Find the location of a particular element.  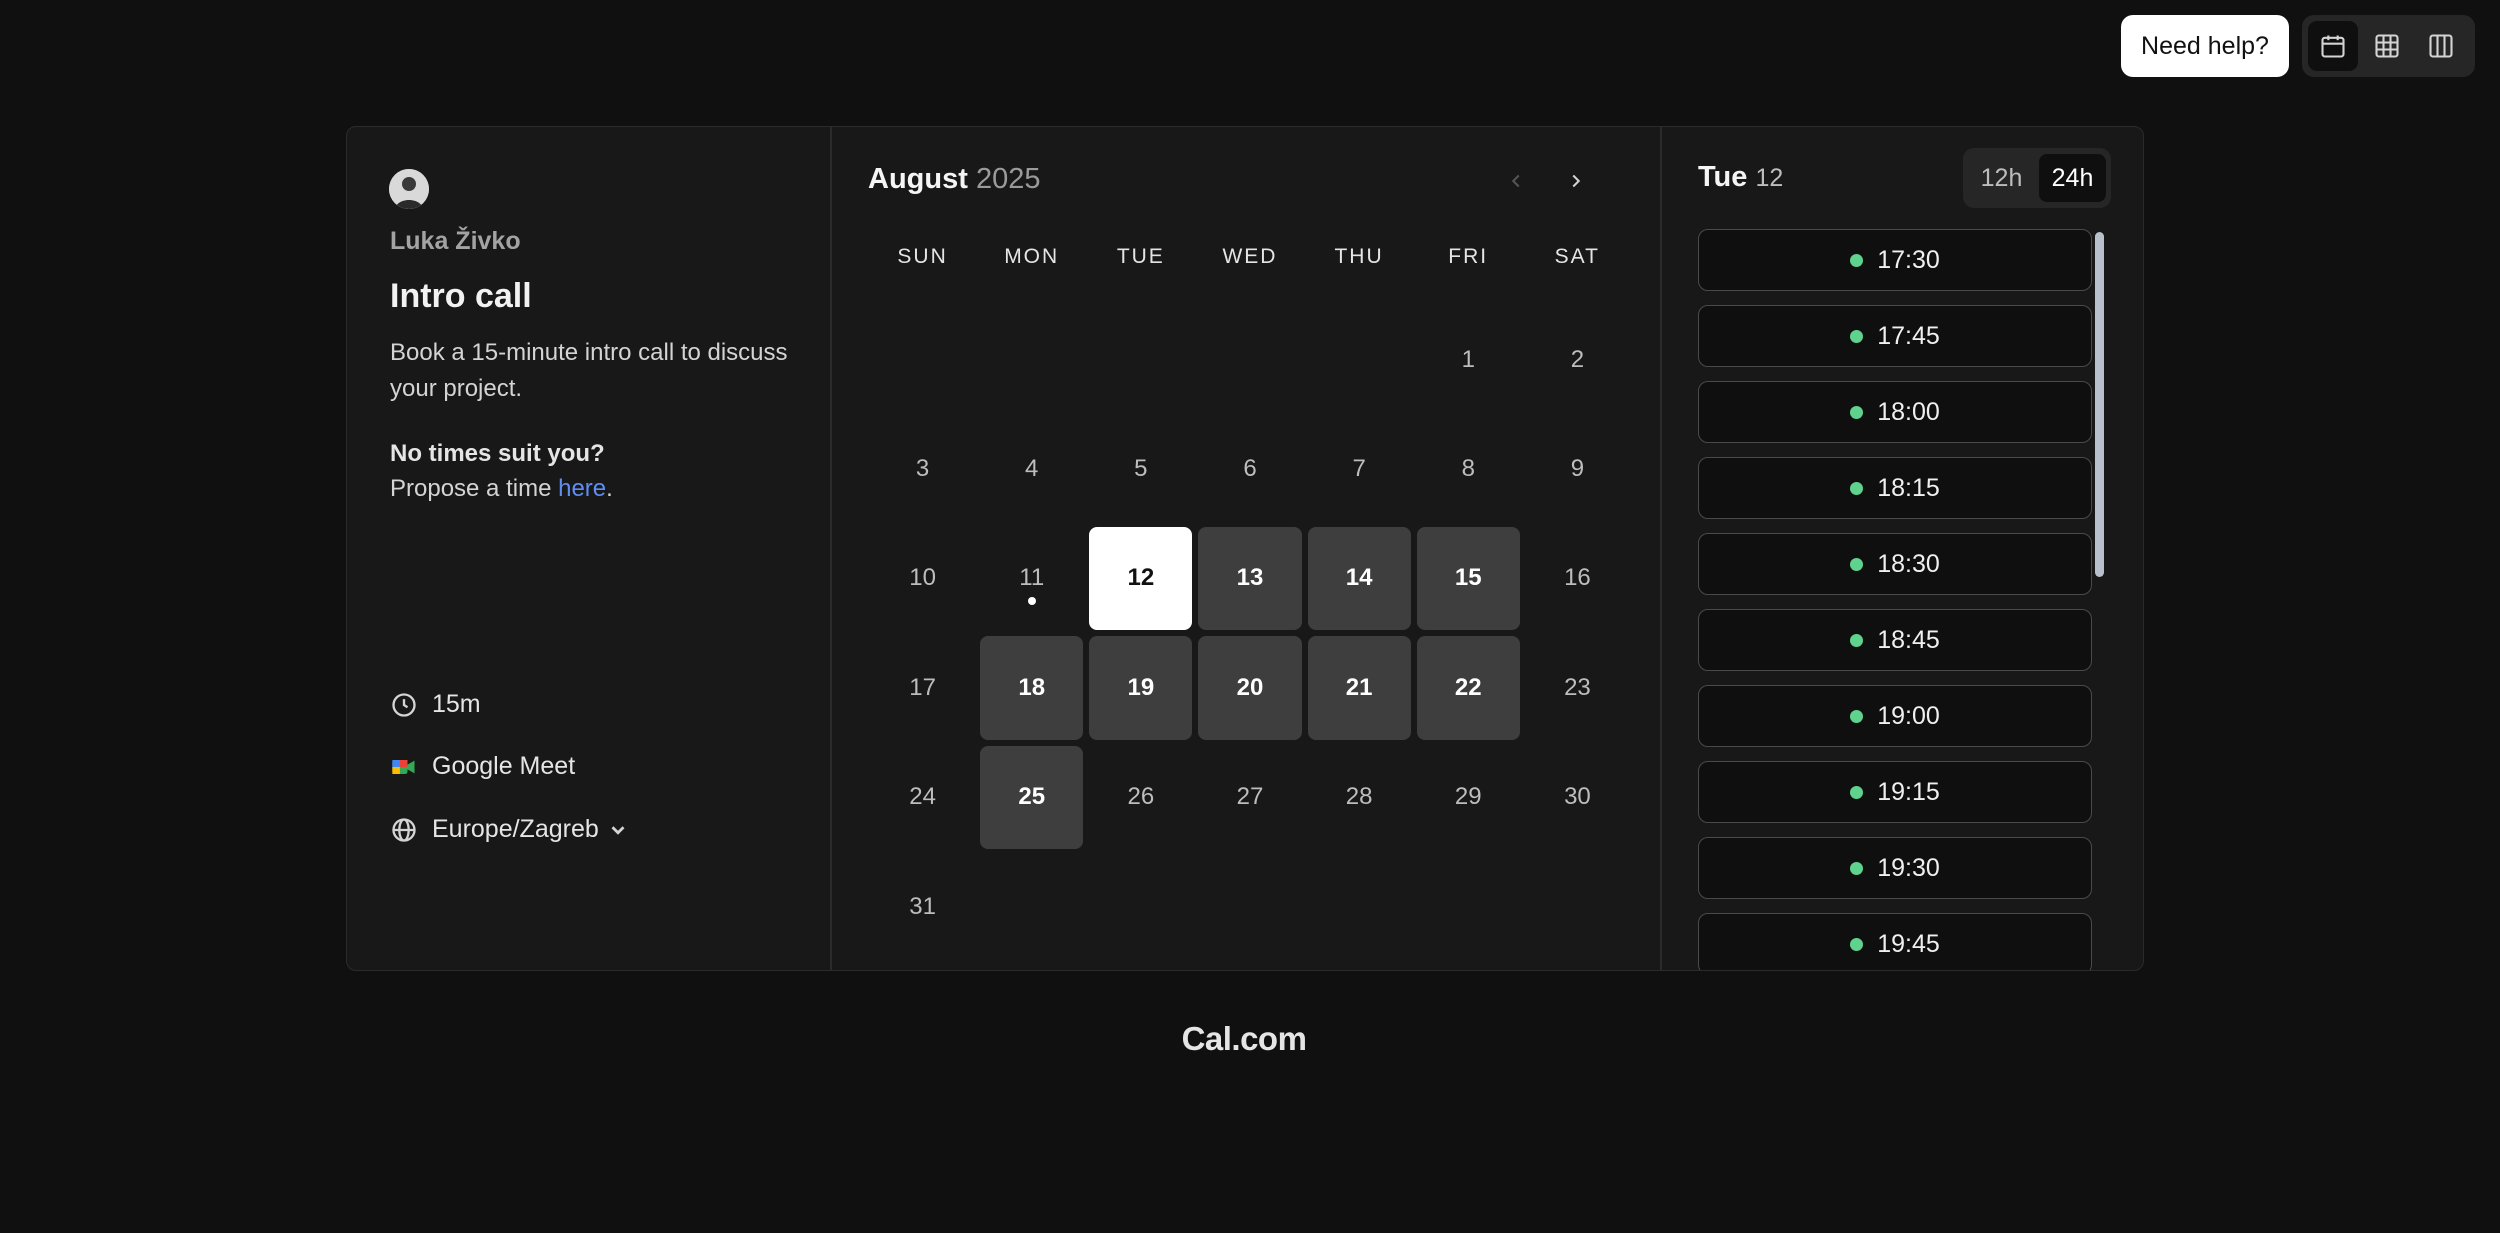

google-meet-icon is located at coordinates (403, 766).